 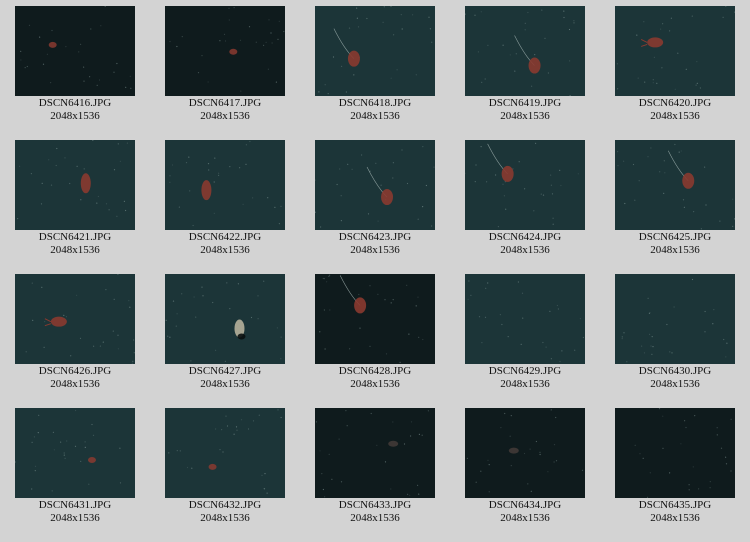 What do you see at coordinates (375, 103) in the screenshot?
I see `thumbnail-filename: DSCN6418.JPG` at bounding box center [375, 103].